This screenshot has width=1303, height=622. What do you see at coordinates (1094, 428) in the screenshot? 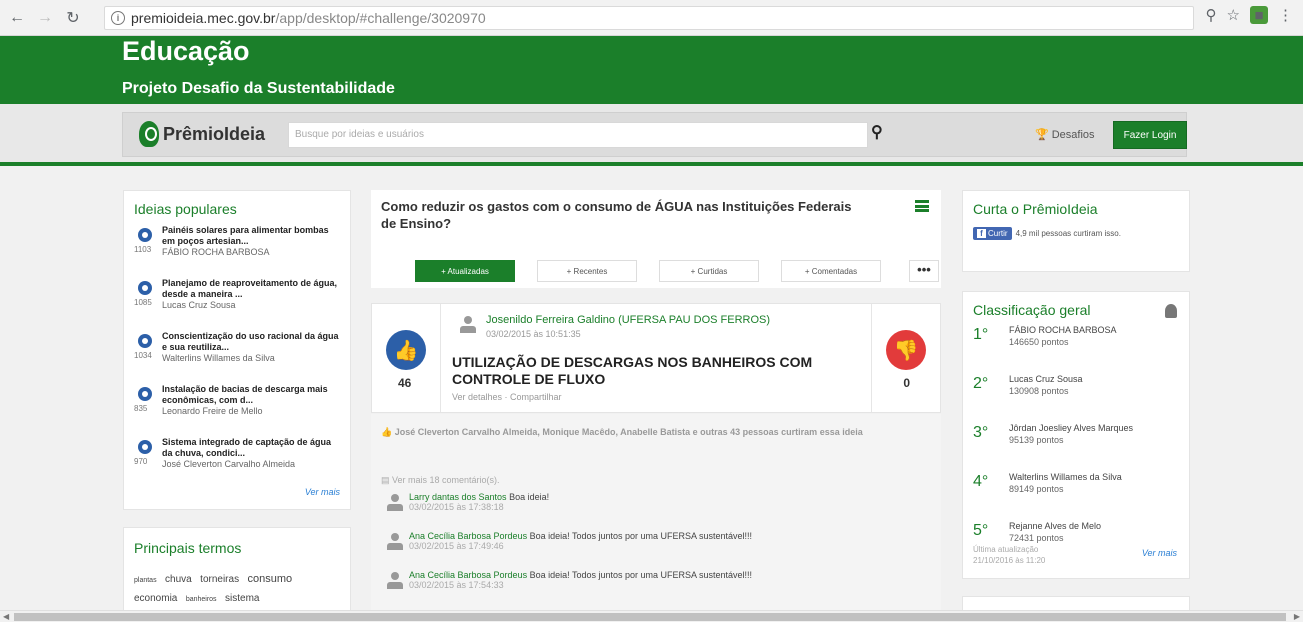
I see `rank-name: Jôrdan Joesliey Alves Marques` at bounding box center [1094, 428].